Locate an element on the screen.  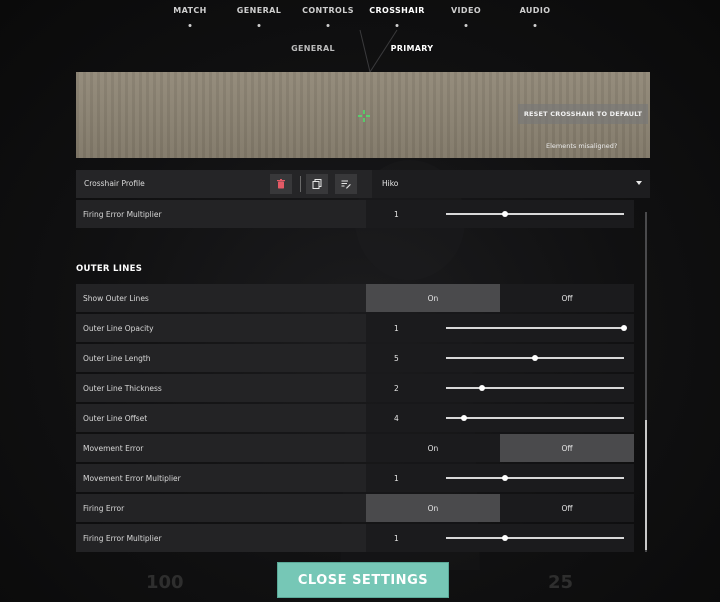
firing-error-multiplier-row: Firing Error Multiplier 1 is located at coordinates (355, 538).